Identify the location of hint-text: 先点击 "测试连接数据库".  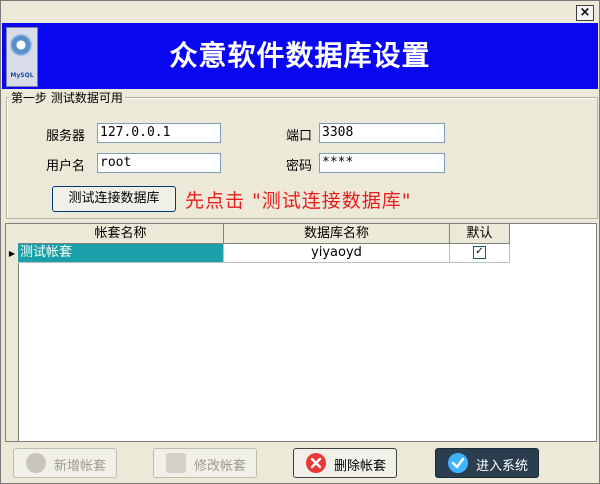
(298, 201).